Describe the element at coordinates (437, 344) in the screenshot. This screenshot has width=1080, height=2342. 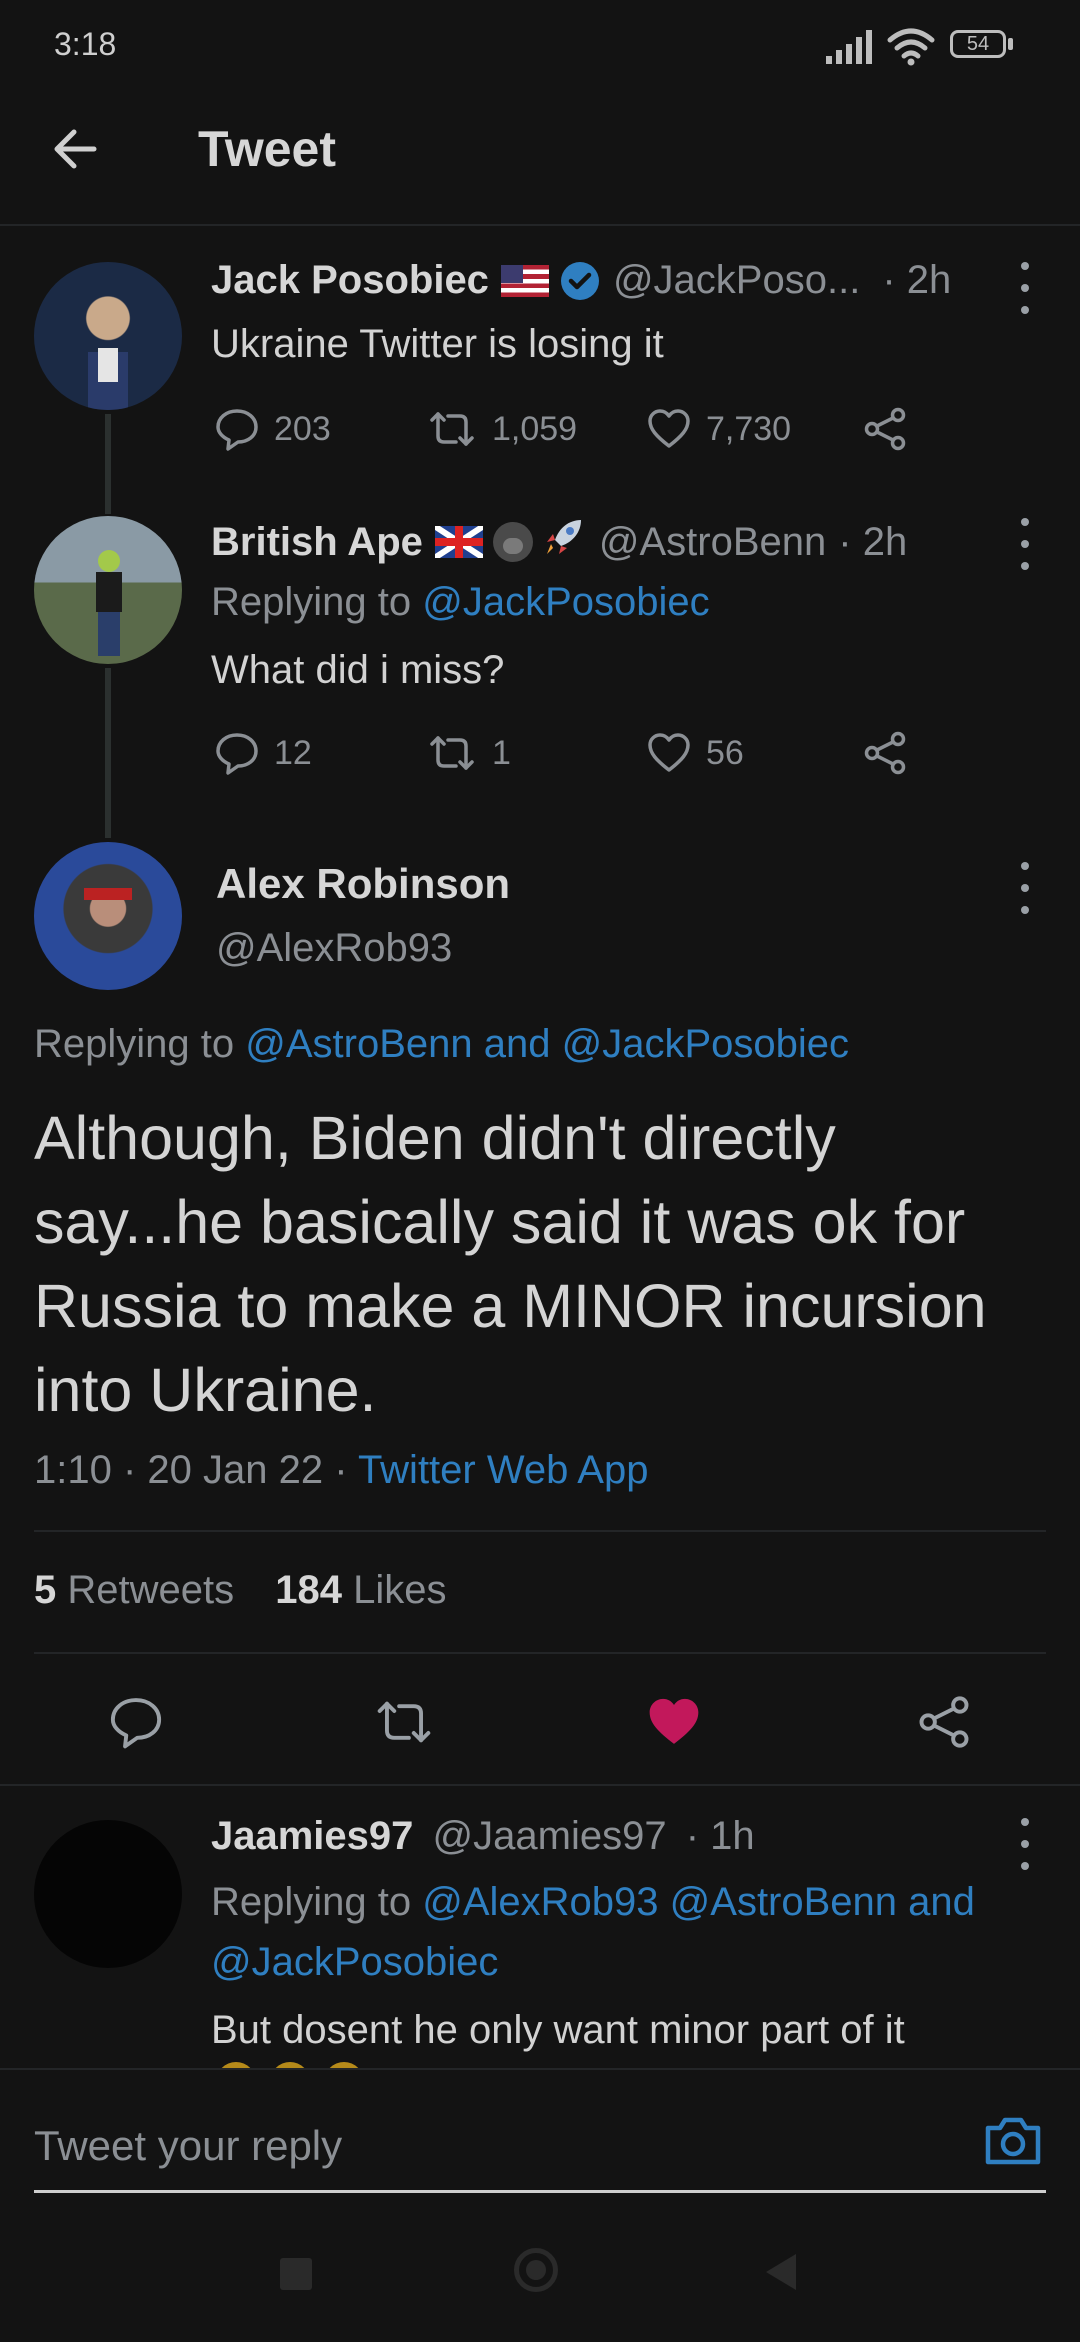
I see `tweet-1-text: Ukraine Twitter is losing it` at that location.